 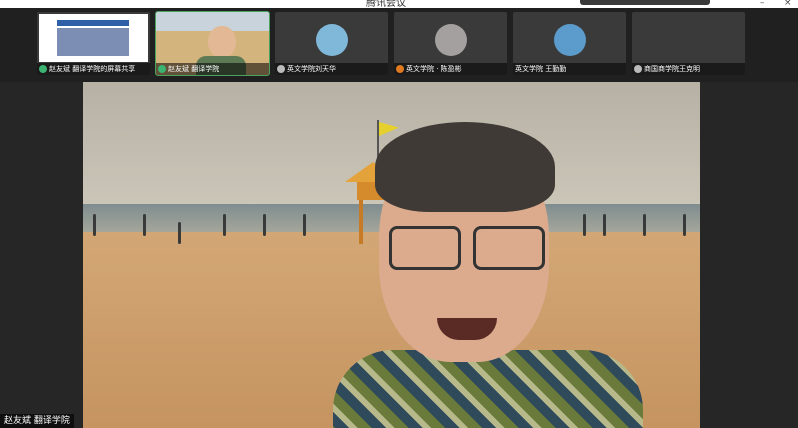 What do you see at coordinates (645, 2) in the screenshot?
I see `window-handle` at bounding box center [645, 2].